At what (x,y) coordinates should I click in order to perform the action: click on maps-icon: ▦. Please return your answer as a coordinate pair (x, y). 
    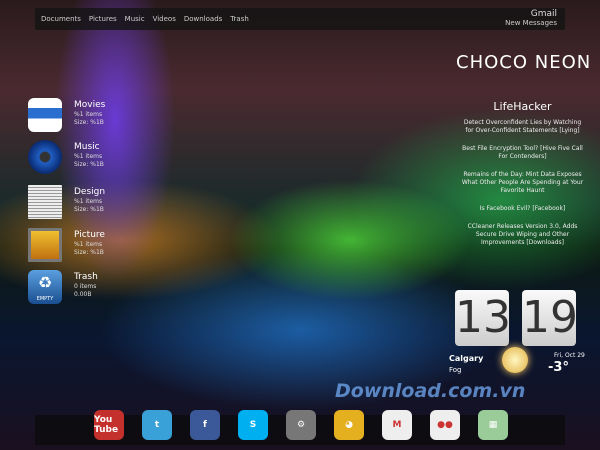
    Looking at the image, I should click on (493, 425).